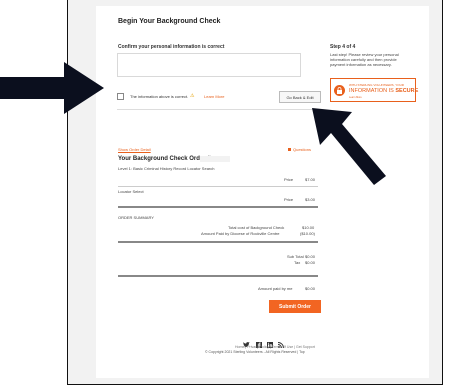 Image resolution: width=454 pixels, height=387 pixels. I want to click on order-number-redacted, so click(215, 159).